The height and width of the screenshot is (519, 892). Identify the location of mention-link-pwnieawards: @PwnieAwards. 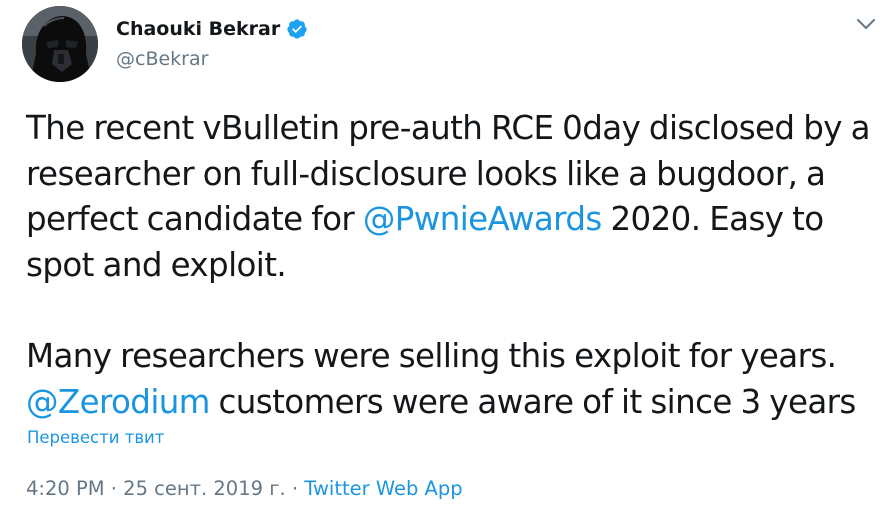
(482, 219).